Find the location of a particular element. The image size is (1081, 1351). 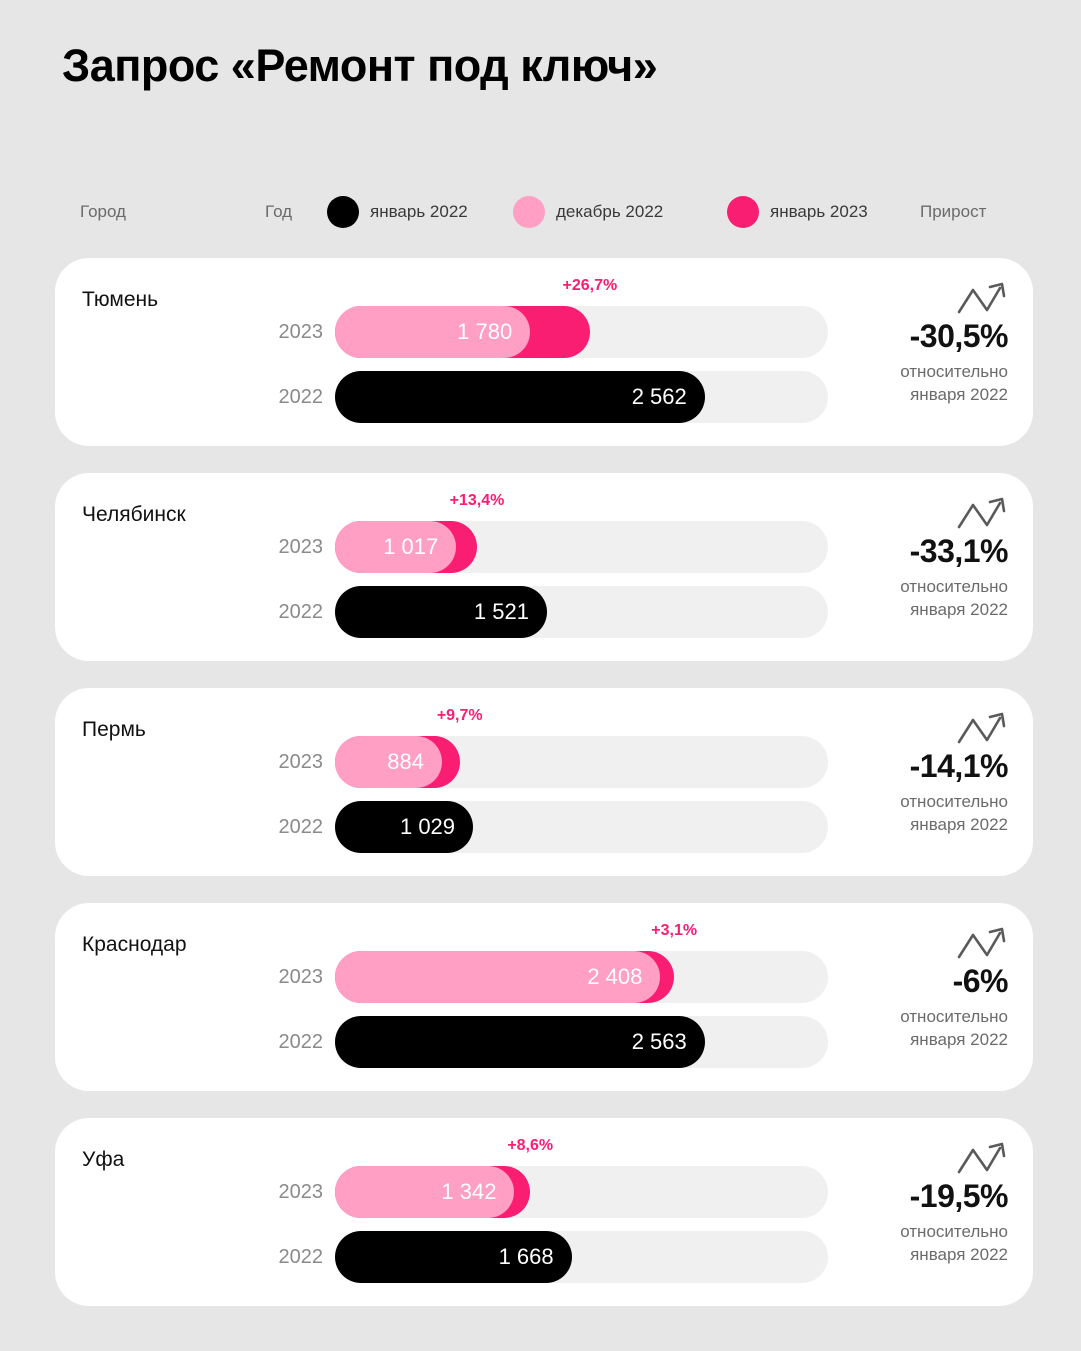

legend-city-header: Город is located at coordinates (103, 211).